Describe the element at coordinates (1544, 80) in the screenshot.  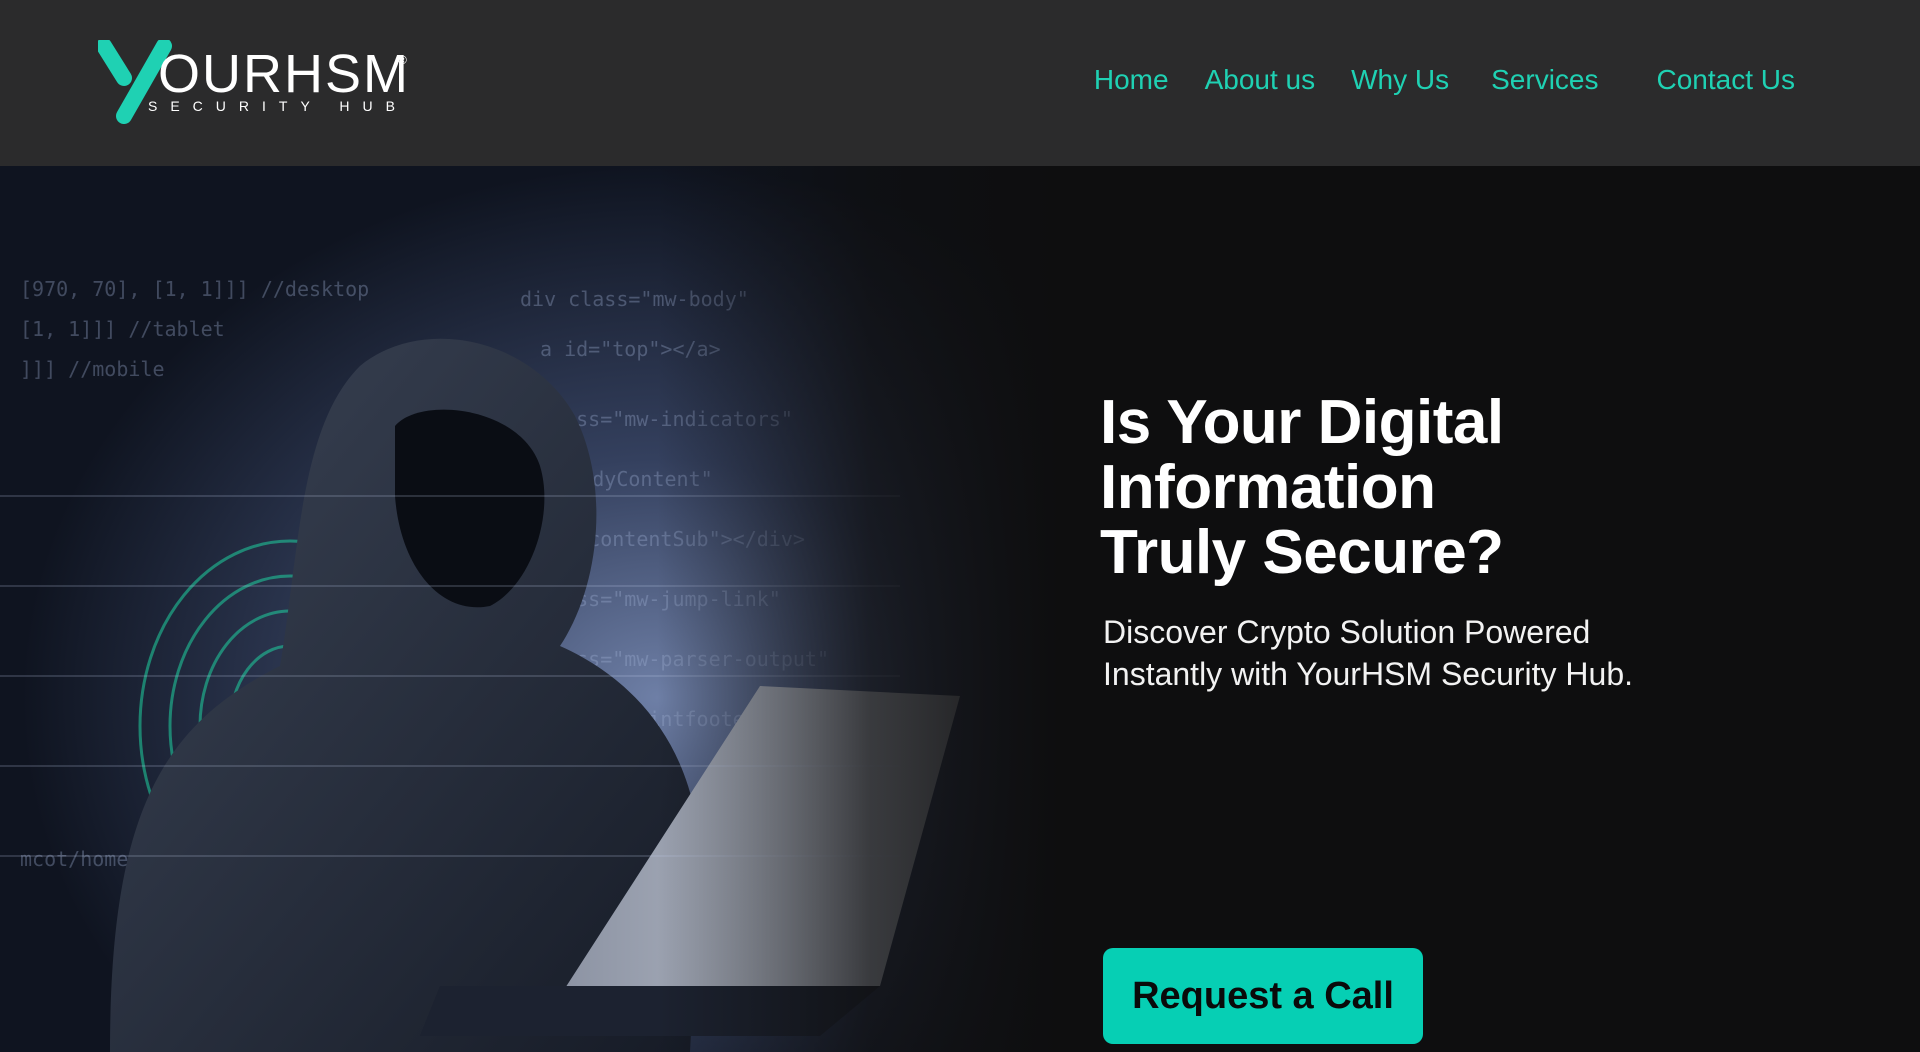
I see `nav-services: Services` at that location.